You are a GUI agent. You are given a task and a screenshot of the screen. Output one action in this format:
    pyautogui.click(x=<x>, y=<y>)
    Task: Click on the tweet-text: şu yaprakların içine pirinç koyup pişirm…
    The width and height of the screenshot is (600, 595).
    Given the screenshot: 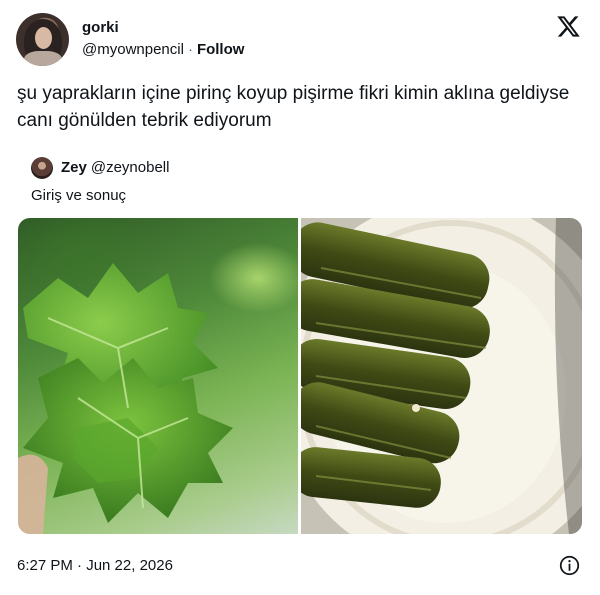 What is the action you would take?
    pyautogui.click(x=293, y=107)
    